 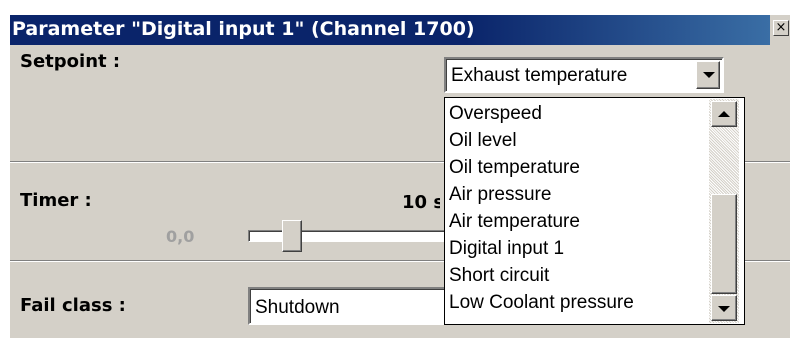 What do you see at coordinates (483, 140) in the screenshot?
I see `list-item: Oil level` at bounding box center [483, 140].